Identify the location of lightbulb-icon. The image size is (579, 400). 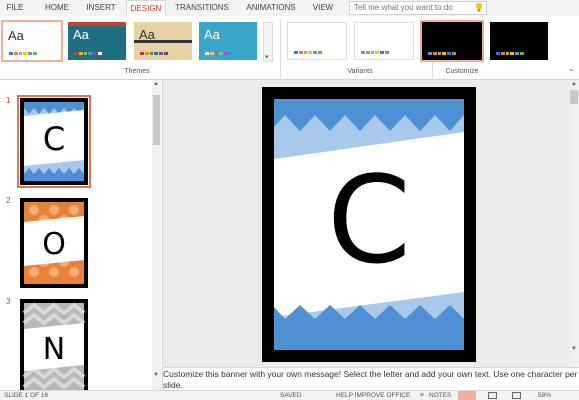
(479, 7).